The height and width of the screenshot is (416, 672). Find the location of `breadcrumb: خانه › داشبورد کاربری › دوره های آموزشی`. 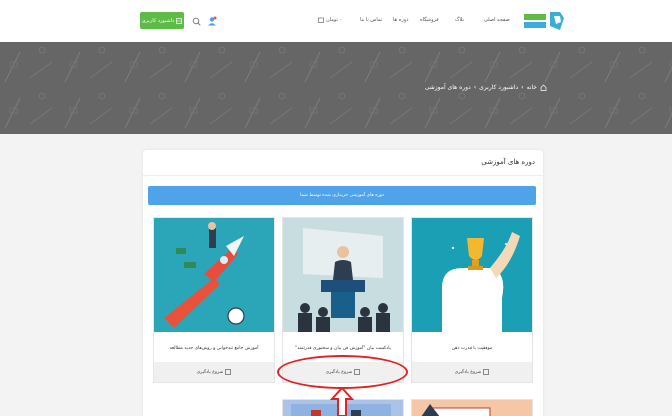

breadcrumb: خانه › داشبورد کاربری › دوره های آموزشی is located at coordinates (486, 87).